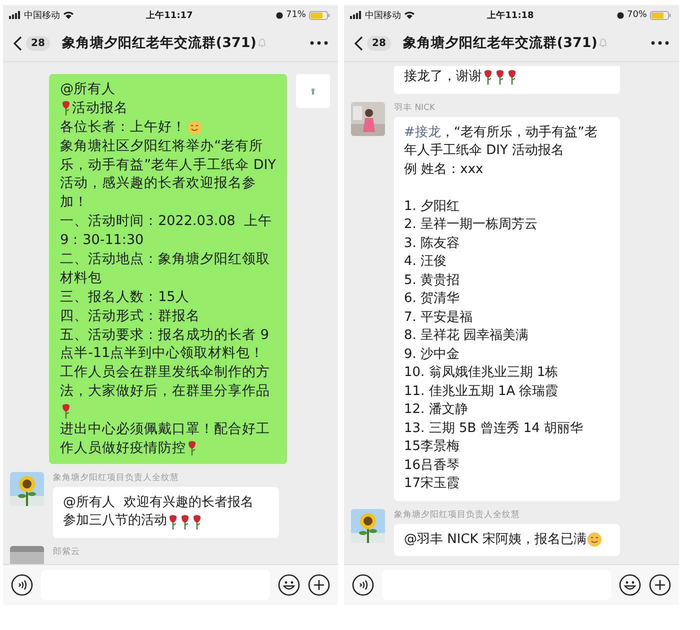 This screenshot has width=700, height=630. I want to click on hashtag-link: #接龙, so click(422, 133).